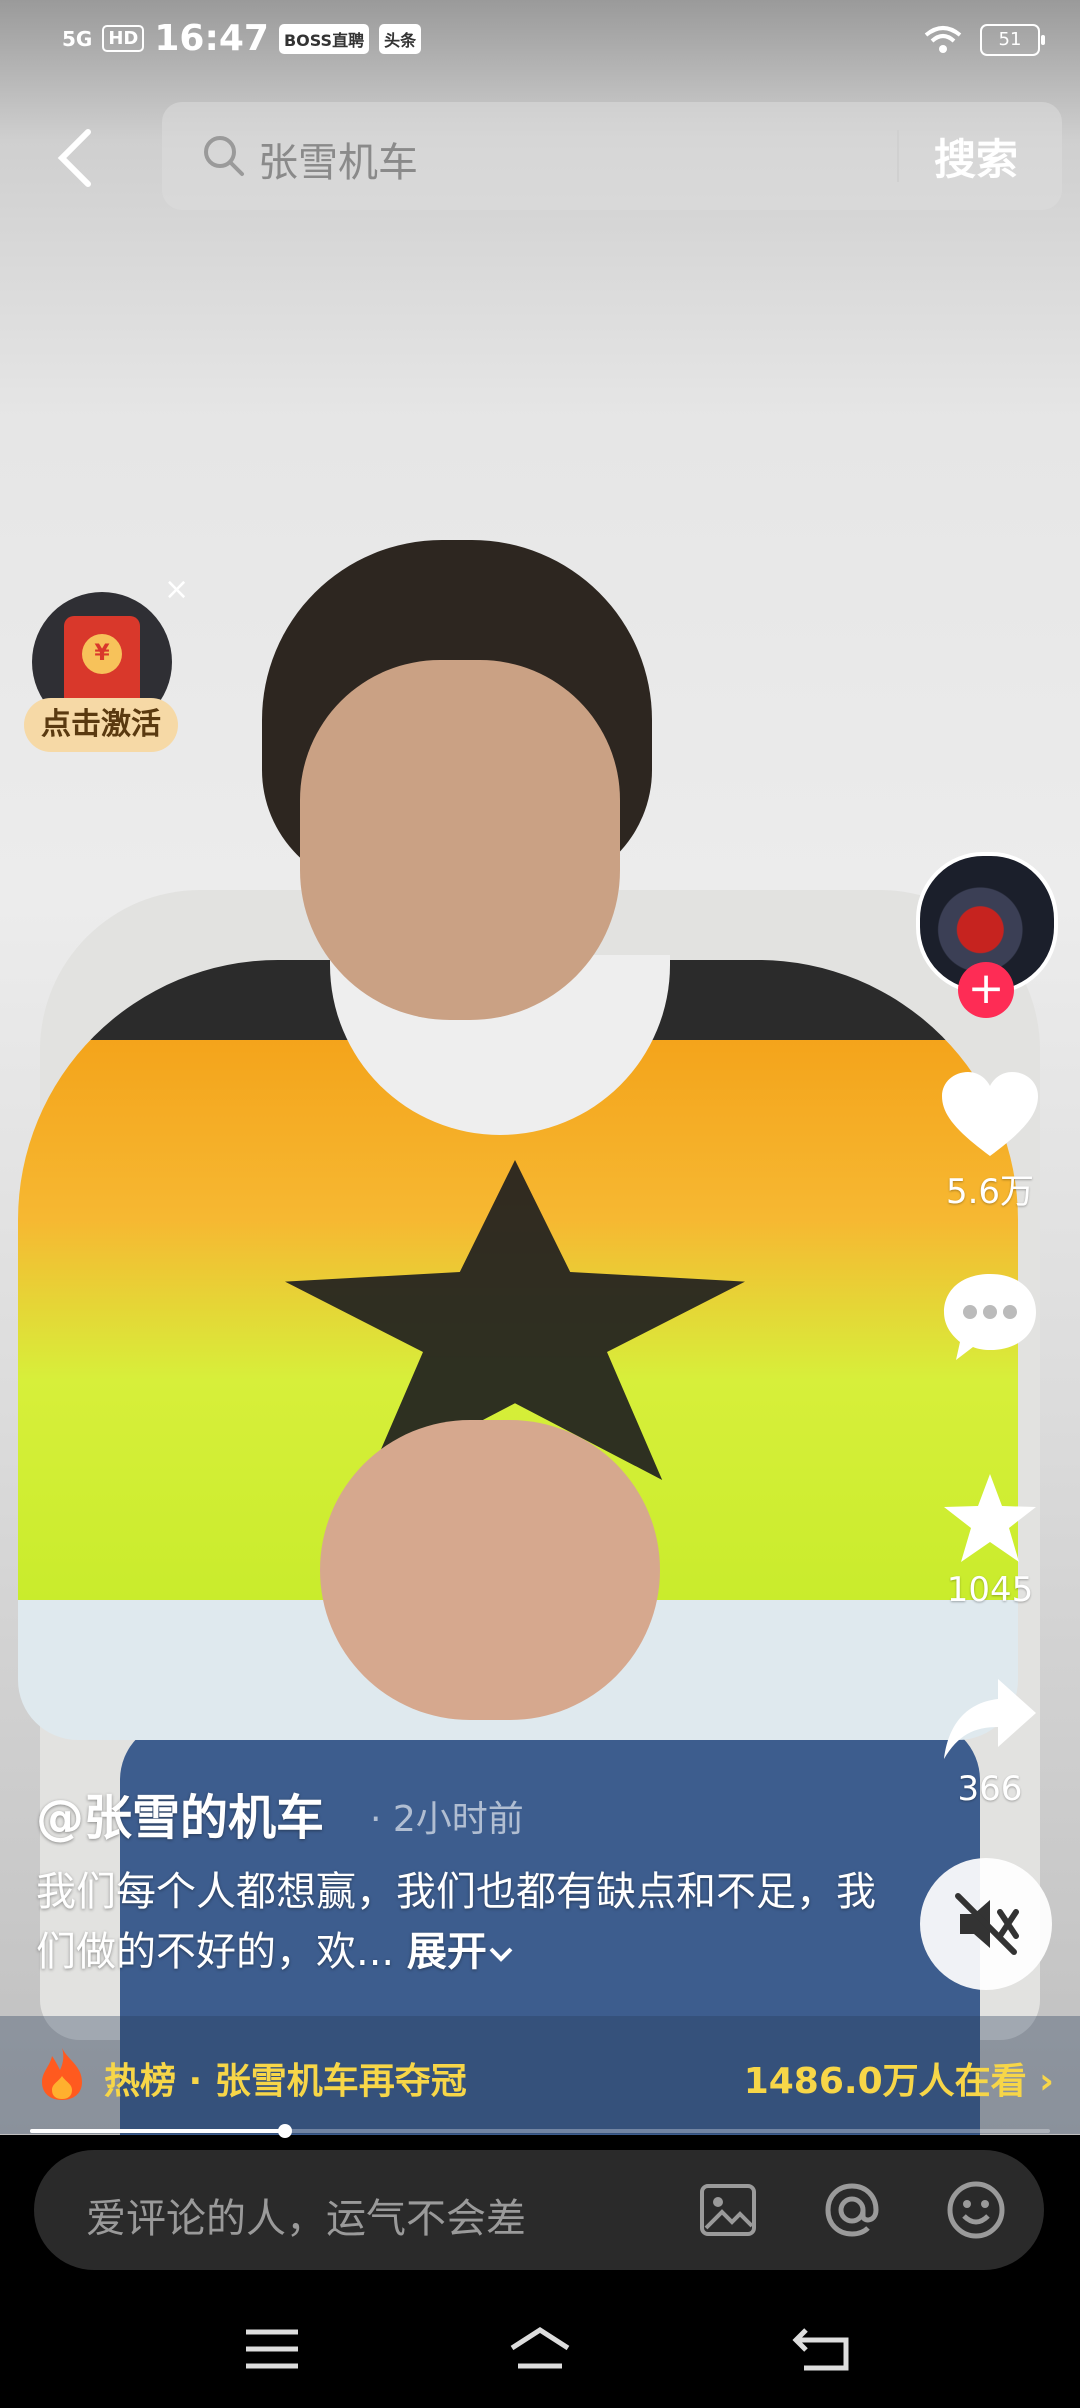 The height and width of the screenshot is (2408, 1080). What do you see at coordinates (540, 2131) in the screenshot?
I see `video-progress-bar` at bounding box center [540, 2131].